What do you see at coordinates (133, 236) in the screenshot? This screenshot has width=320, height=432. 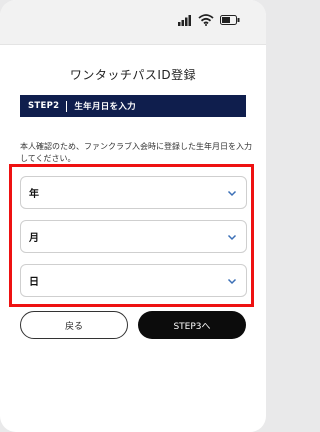 I see `month-select: 月` at bounding box center [133, 236].